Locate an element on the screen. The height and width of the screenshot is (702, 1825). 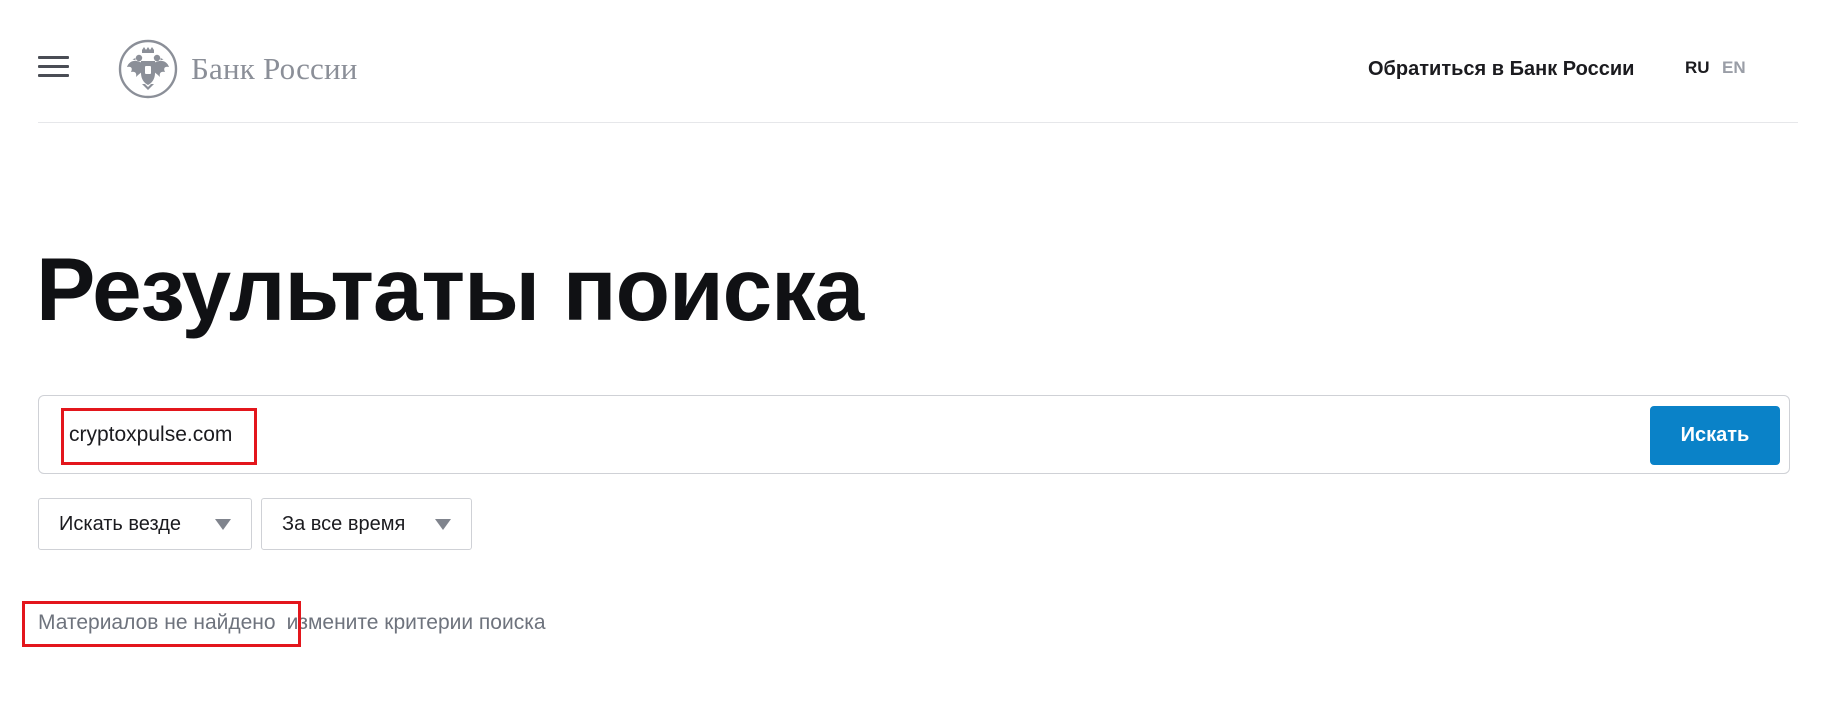
search-scope-value: Искать везде is located at coordinates (120, 524).